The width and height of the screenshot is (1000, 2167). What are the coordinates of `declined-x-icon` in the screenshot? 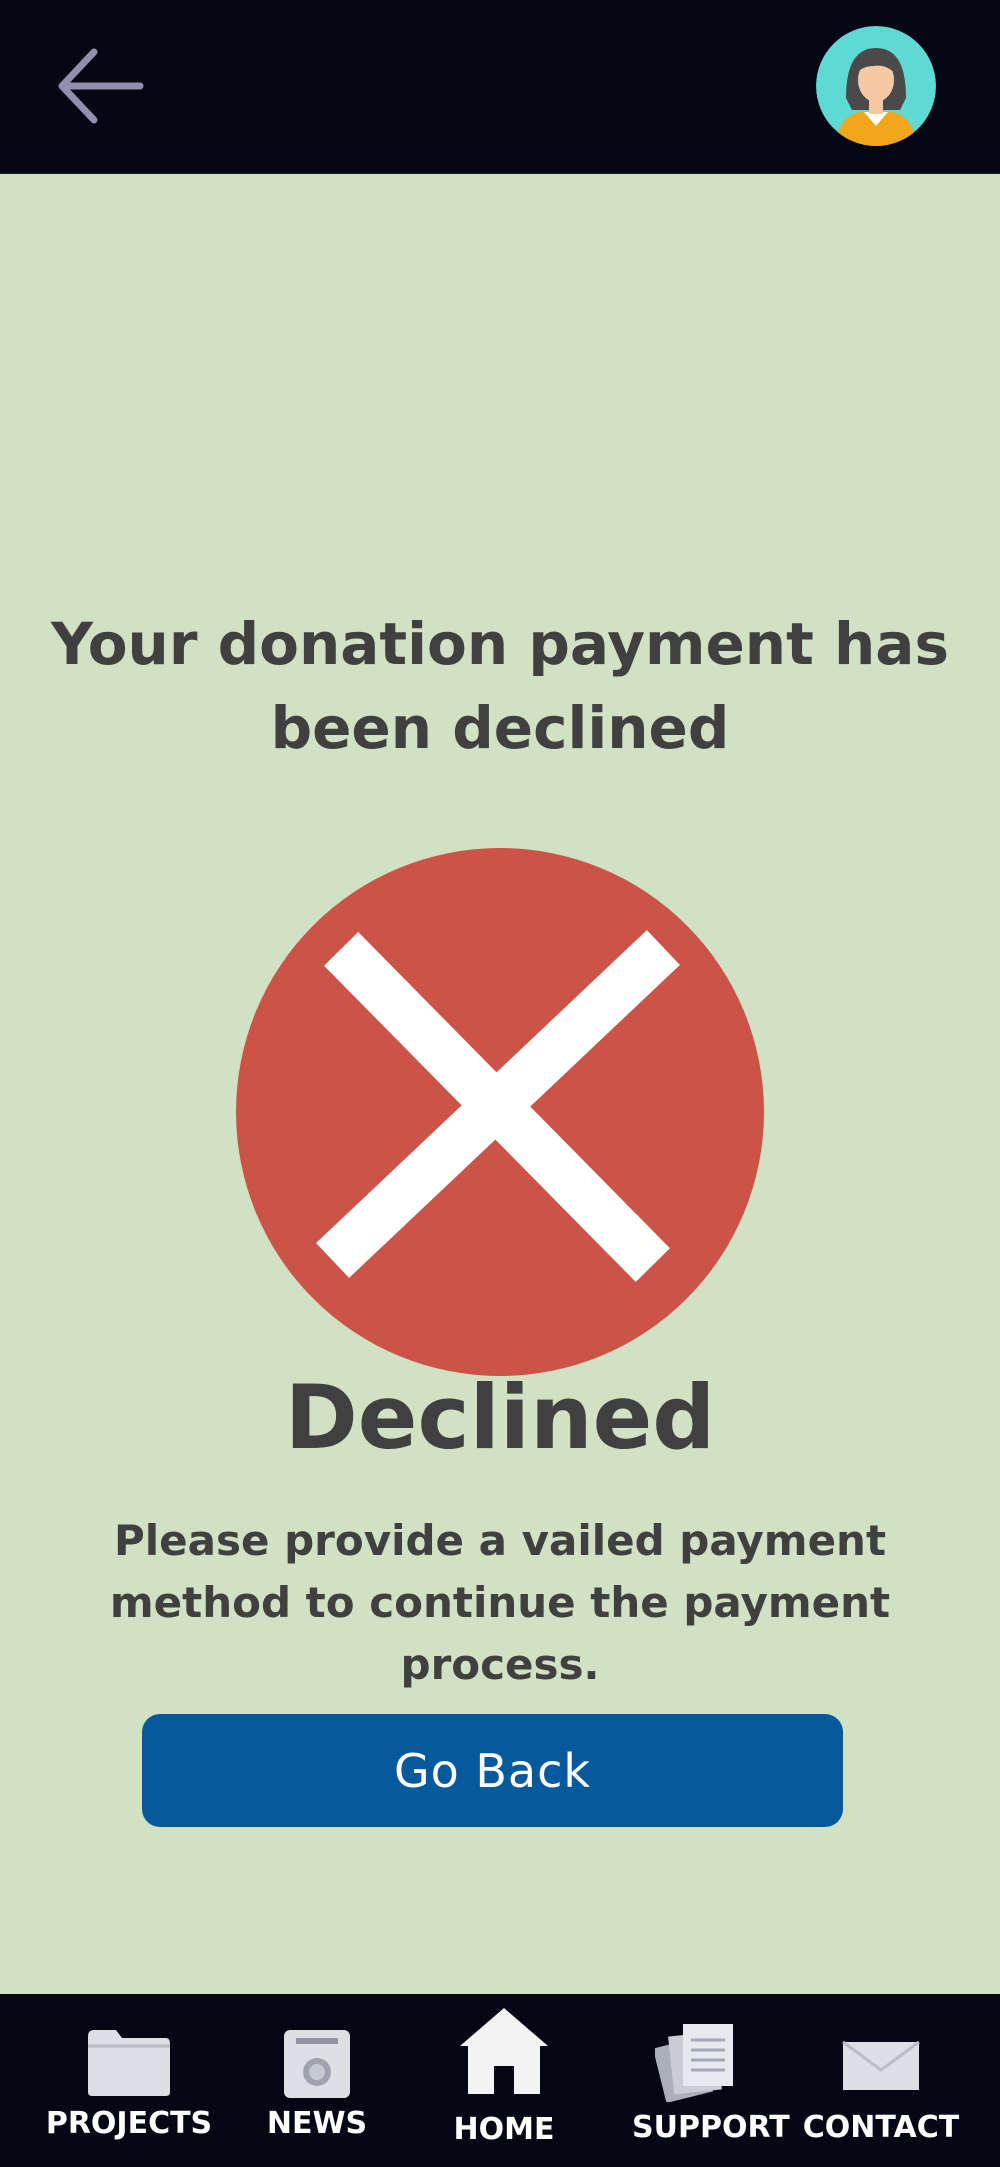 It's located at (500, 1112).